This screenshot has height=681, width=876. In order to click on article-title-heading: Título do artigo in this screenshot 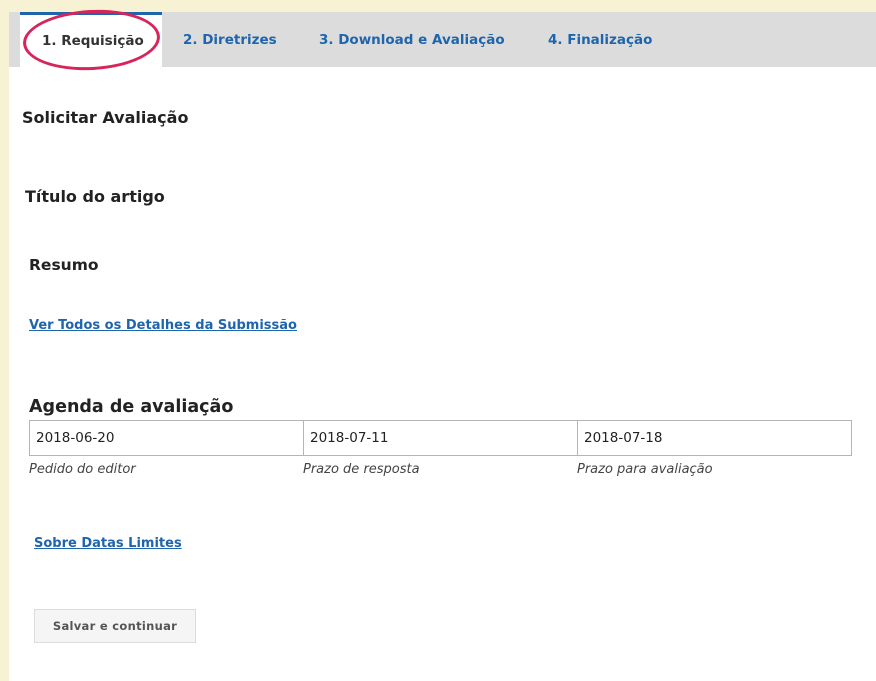, I will do `click(95, 196)`.